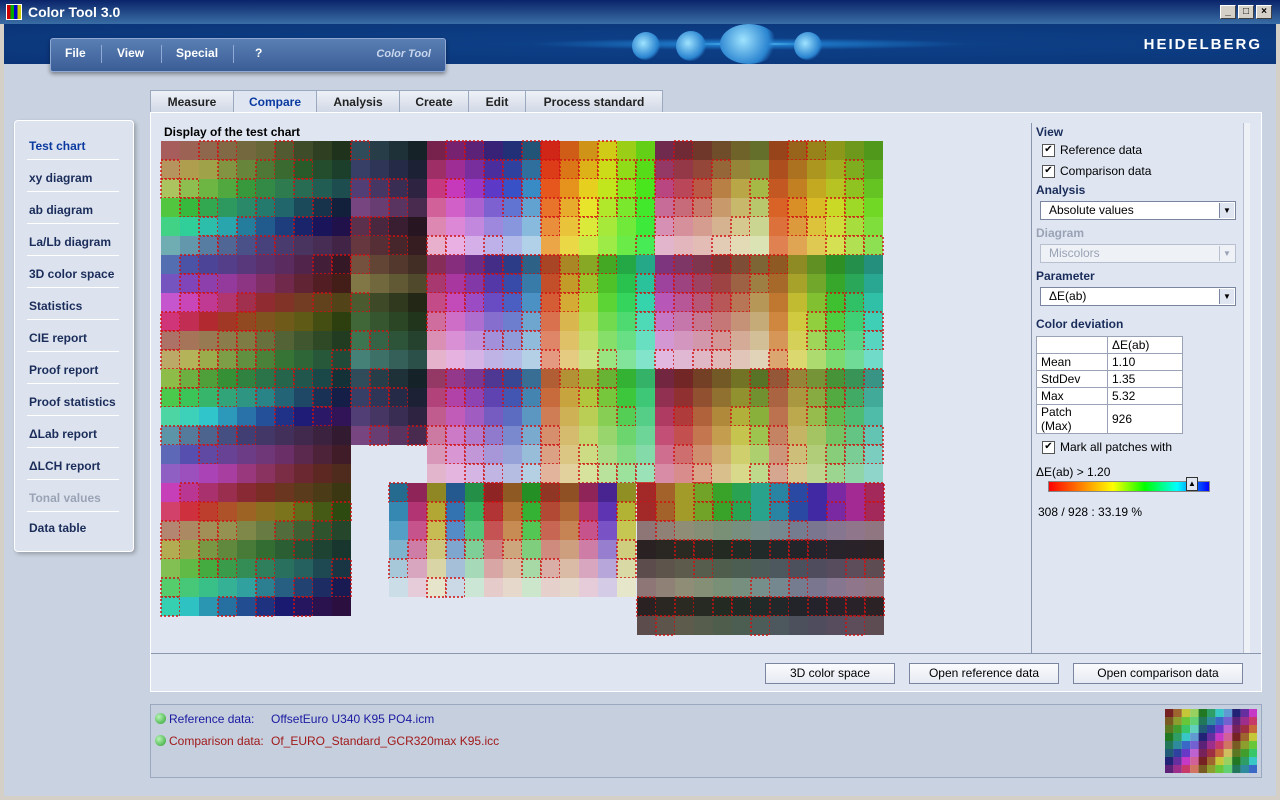 Image resolution: width=1280 pixels, height=800 pixels. I want to click on sidebar-item-proof-report: Proof report, so click(63, 370).